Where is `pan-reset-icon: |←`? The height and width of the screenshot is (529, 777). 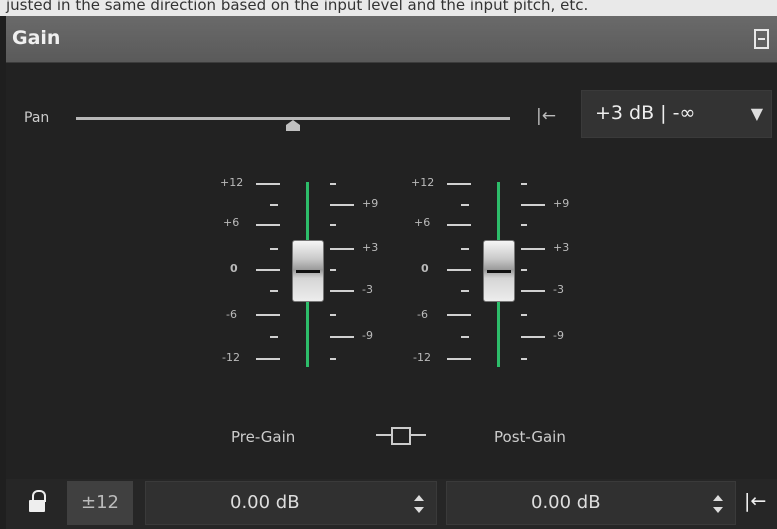 pan-reset-icon: |← is located at coordinates (546, 116).